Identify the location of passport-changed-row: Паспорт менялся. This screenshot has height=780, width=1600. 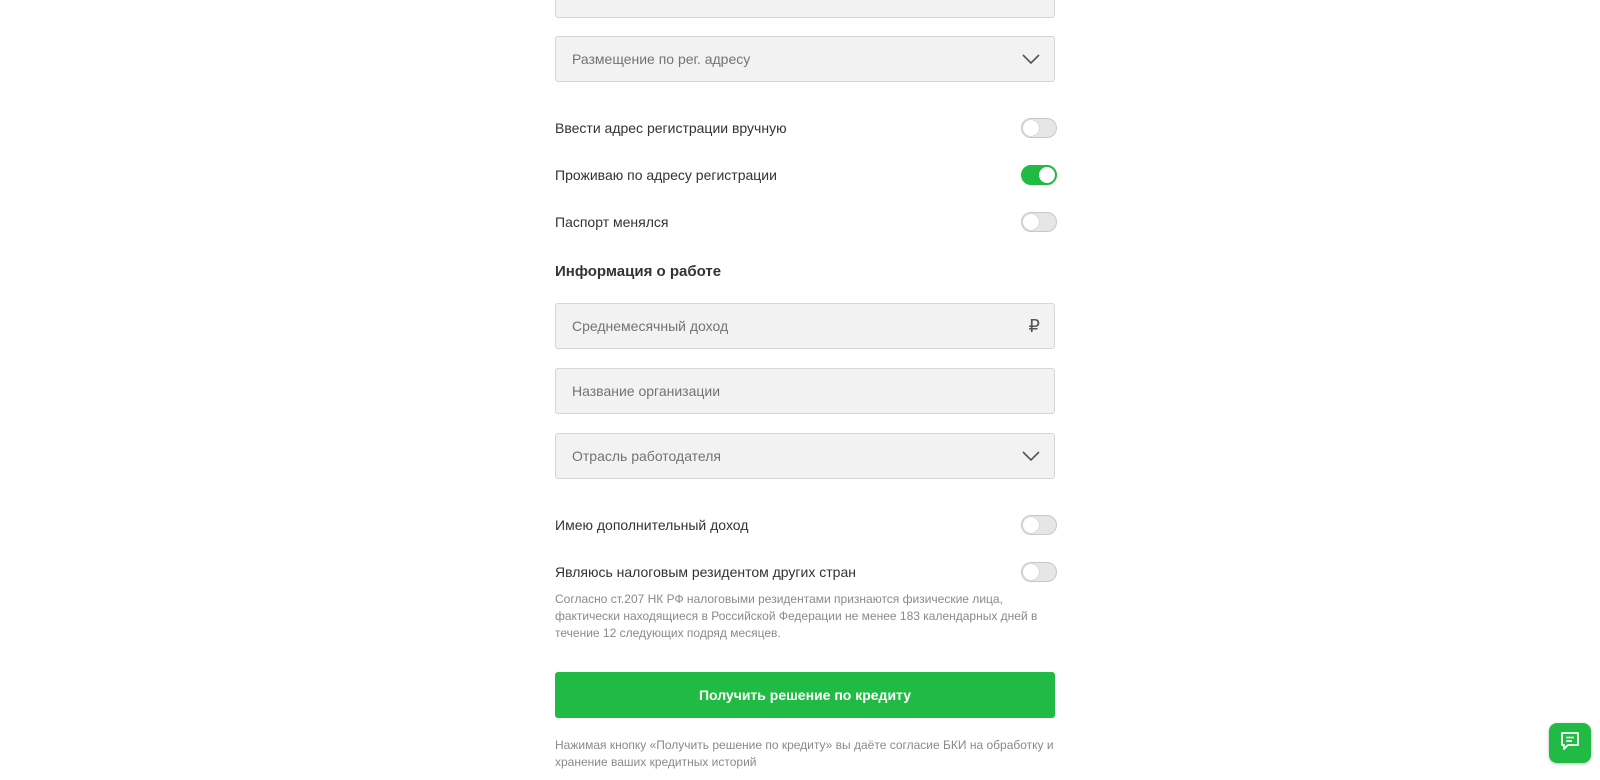
(806, 222).